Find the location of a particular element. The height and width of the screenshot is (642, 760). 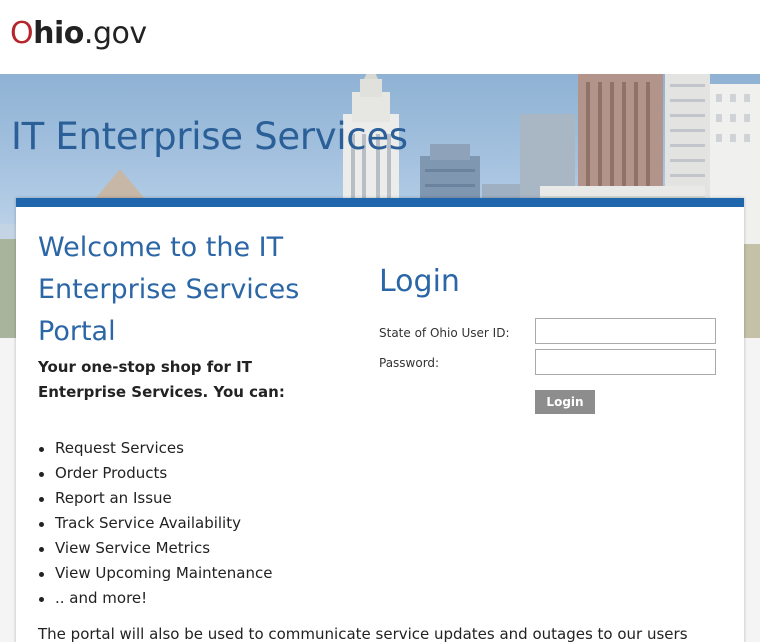

list-item-label: .. and more! is located at coordinates (101, 598).